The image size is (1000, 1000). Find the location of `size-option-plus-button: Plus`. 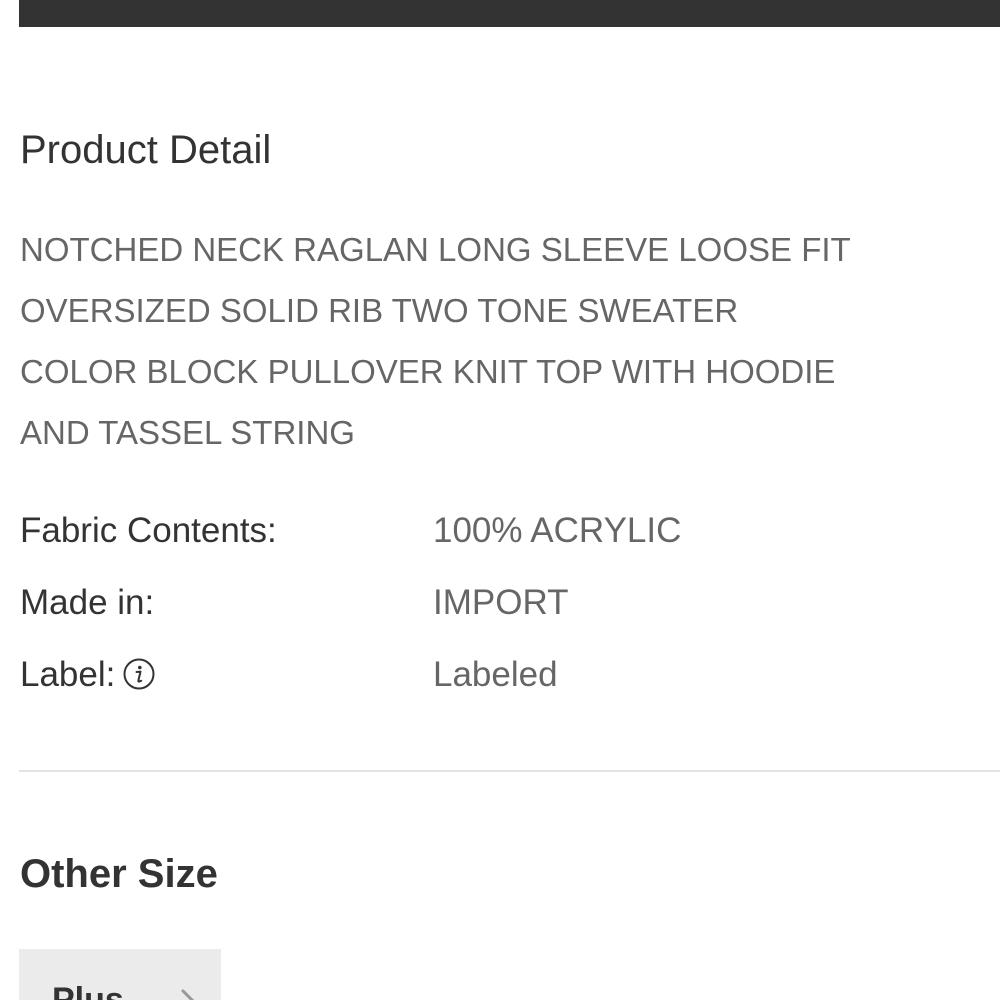

size-option-plus-button: Plus is located at coordinates (120, 974).